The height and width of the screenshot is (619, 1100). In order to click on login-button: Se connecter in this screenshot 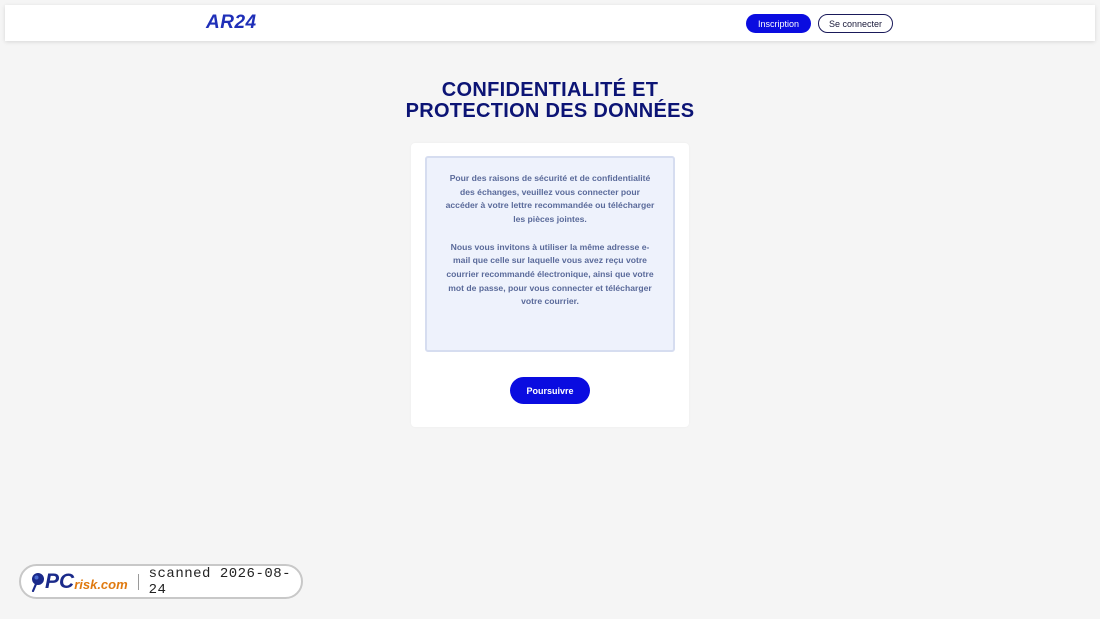, I will do `click(855, 23)`.